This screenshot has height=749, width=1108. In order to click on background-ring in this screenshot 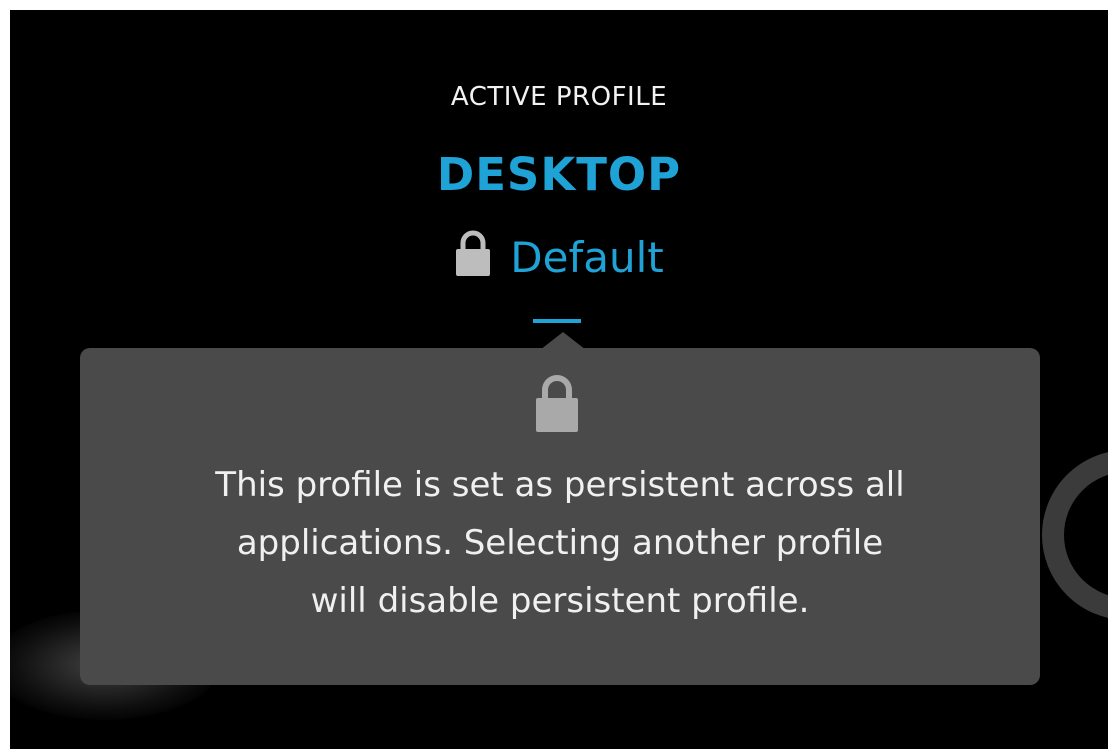, I will do `click(1075, 535)`.